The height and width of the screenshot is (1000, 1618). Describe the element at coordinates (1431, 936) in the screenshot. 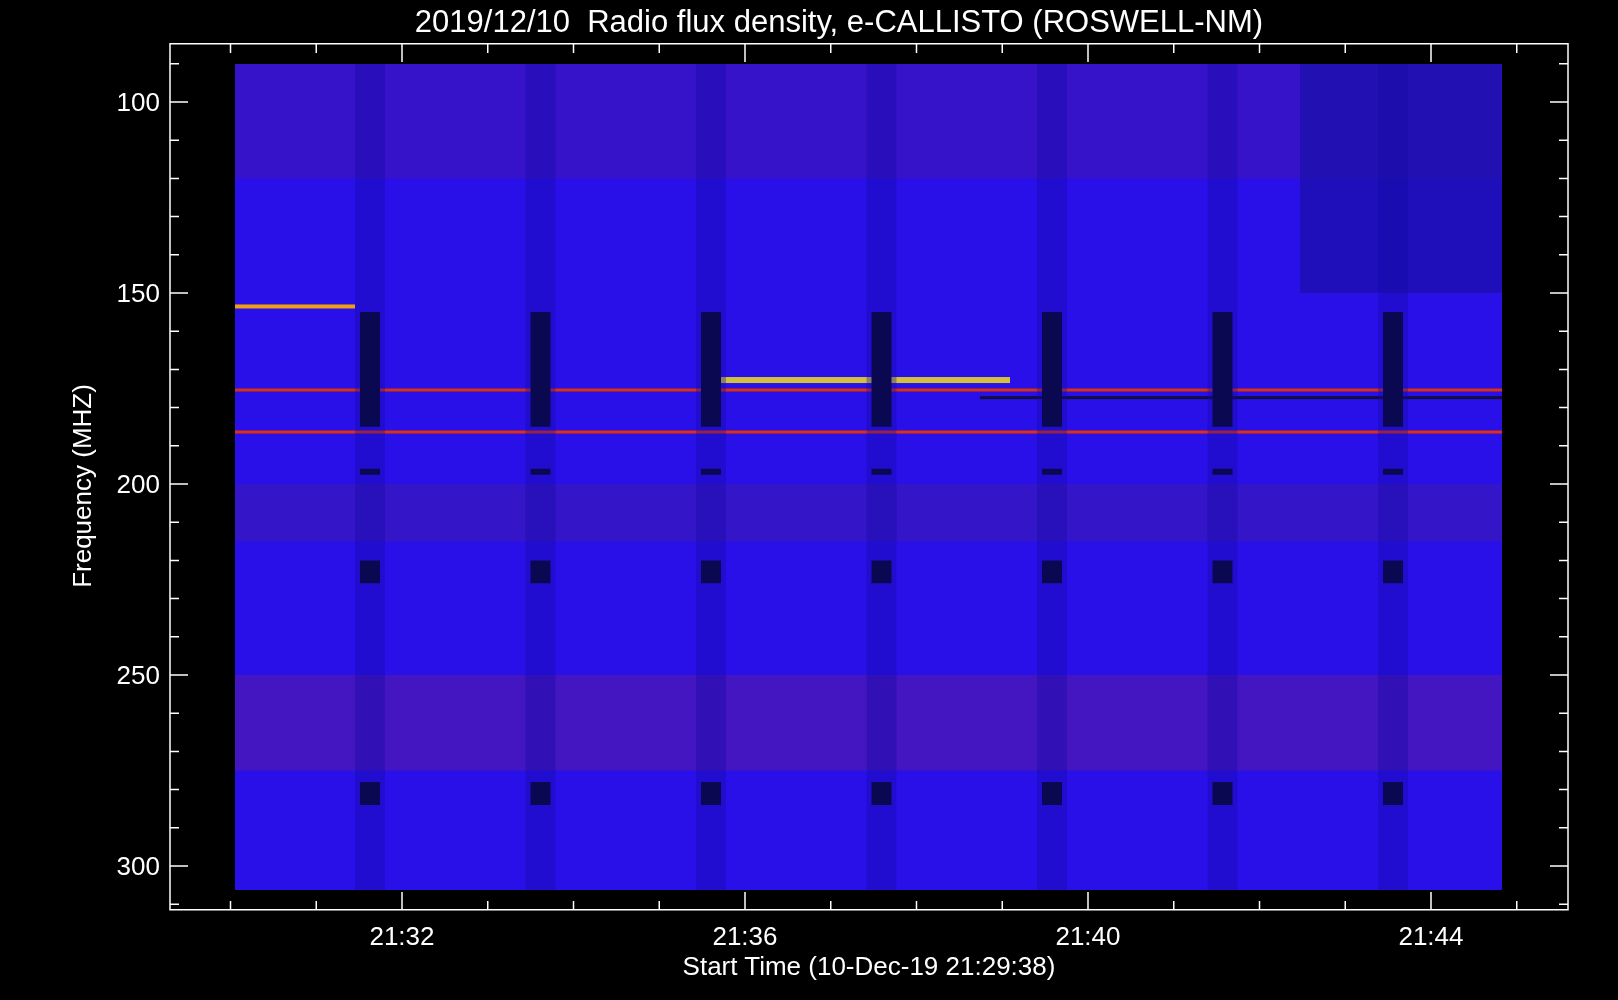

I see `axis-tick-label: 21:44` at that location.